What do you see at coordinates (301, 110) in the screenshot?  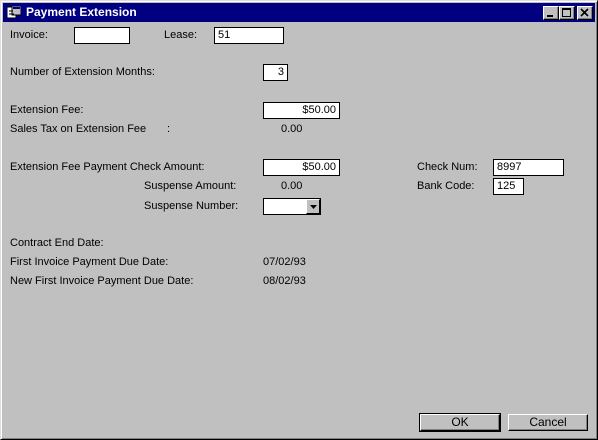 I see `extension-fee-field: $50.00` at bounding box center [301, 110].